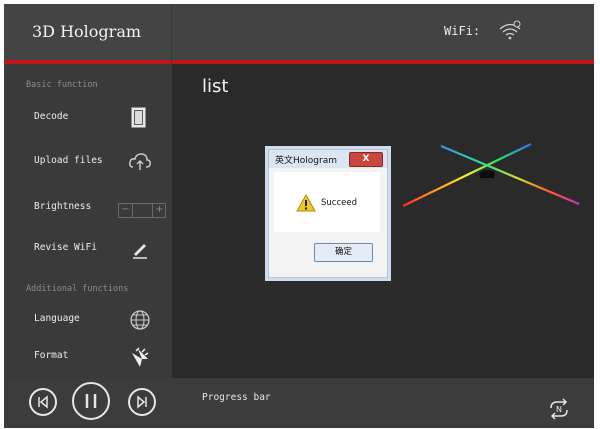 The width and height of the screenshot is (600, 429). Describe the element at coordinates (383, 403) in the screenshot. I see `progress-area: Progress bar N` at that location.